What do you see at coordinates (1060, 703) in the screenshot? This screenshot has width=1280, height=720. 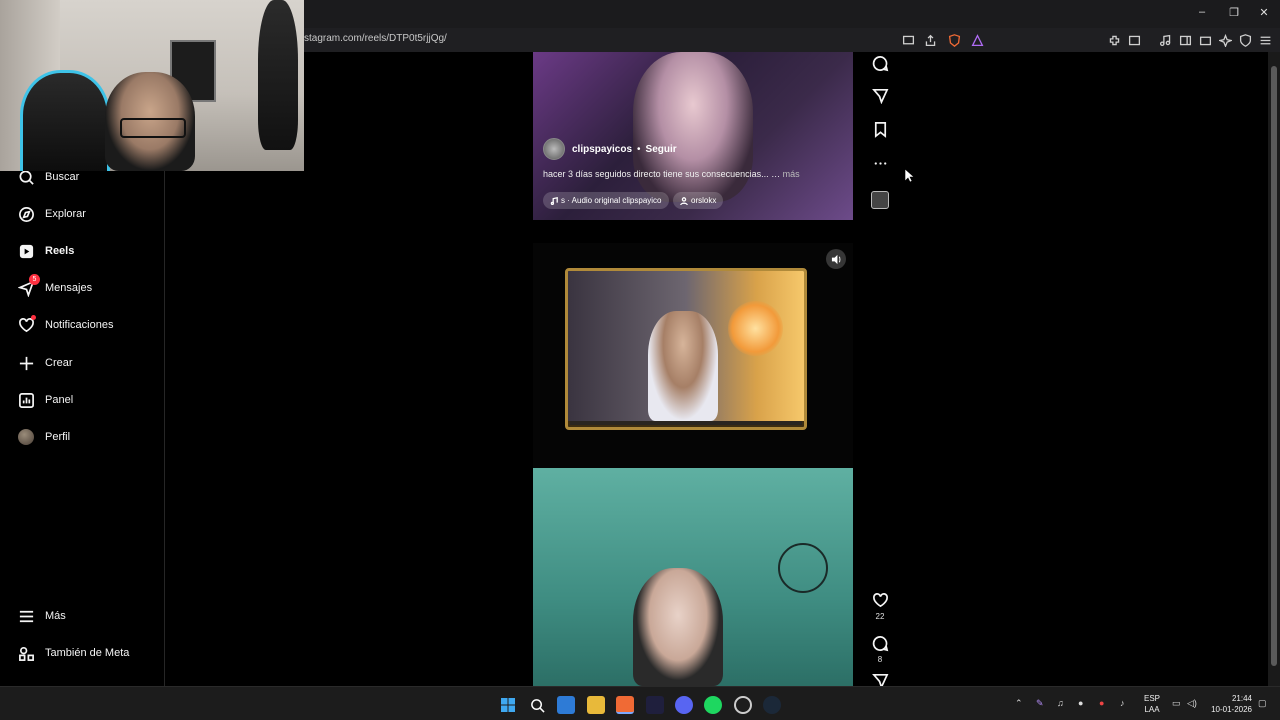 I see `headset-icon: ♫` at bounding box center [1060, 703].